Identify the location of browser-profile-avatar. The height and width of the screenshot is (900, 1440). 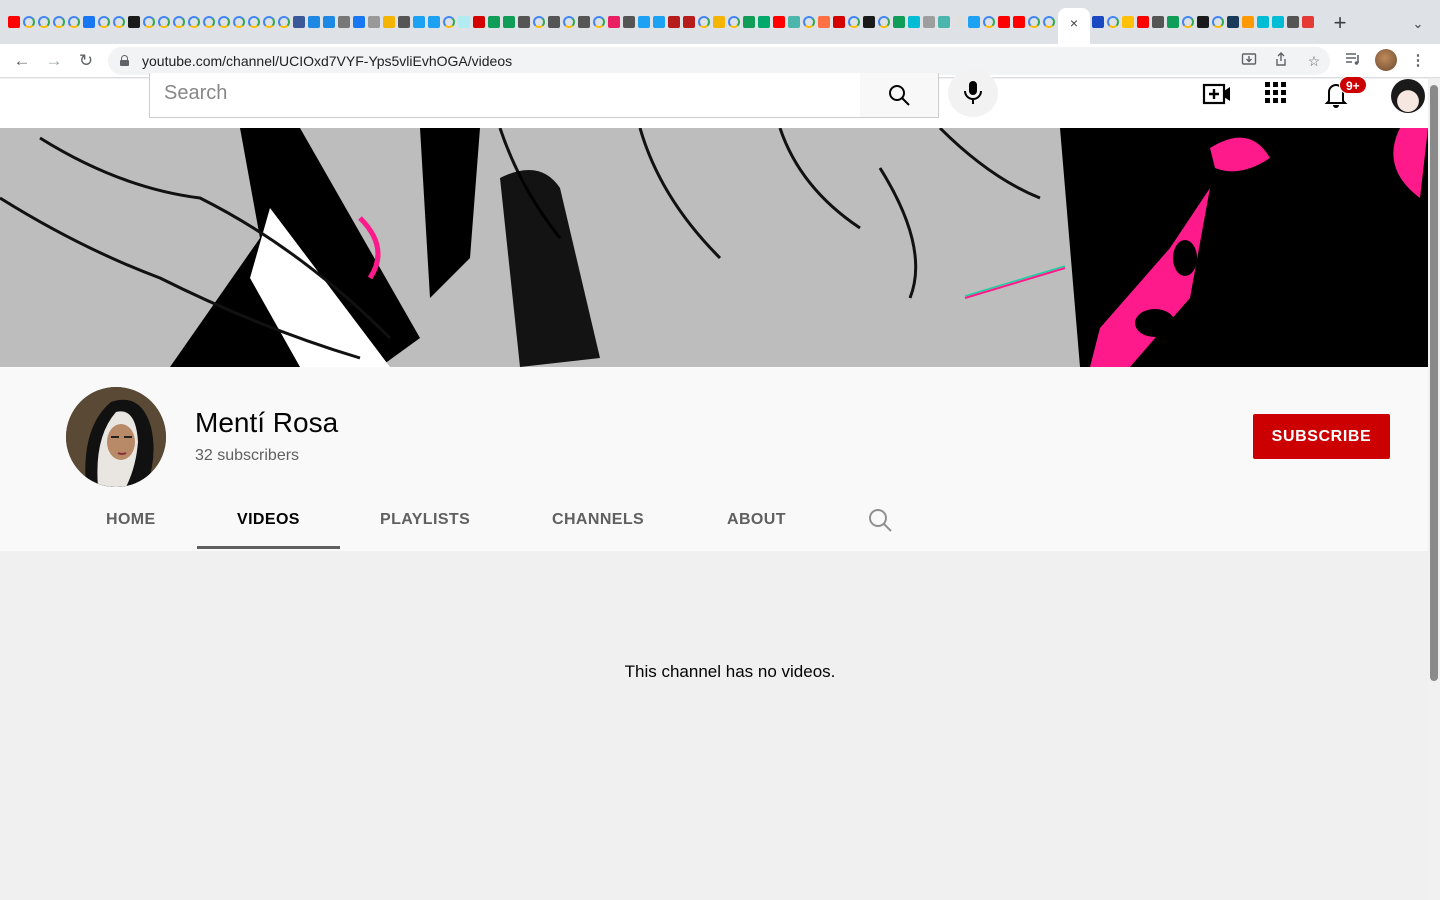
(1386, 60).